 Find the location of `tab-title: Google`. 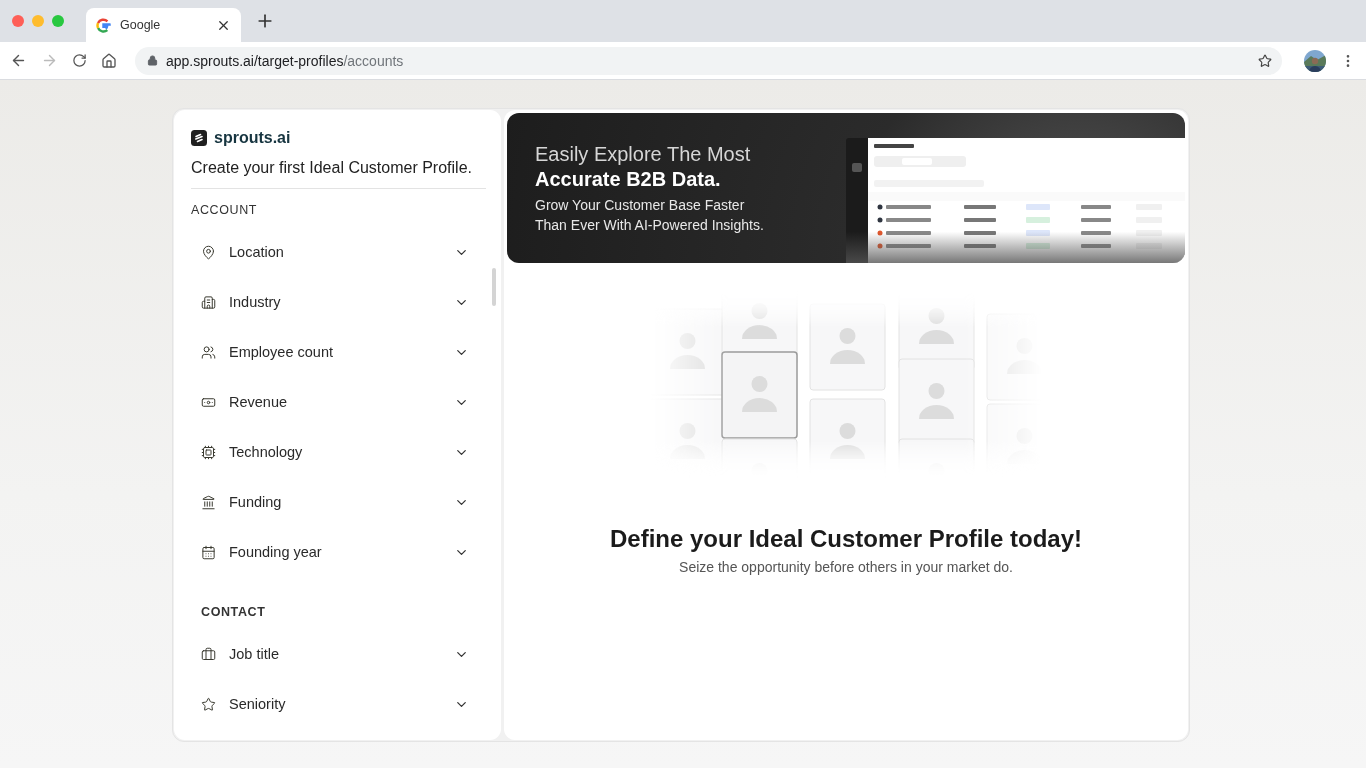

tab-title: Google is located at coordinates (141, 25).